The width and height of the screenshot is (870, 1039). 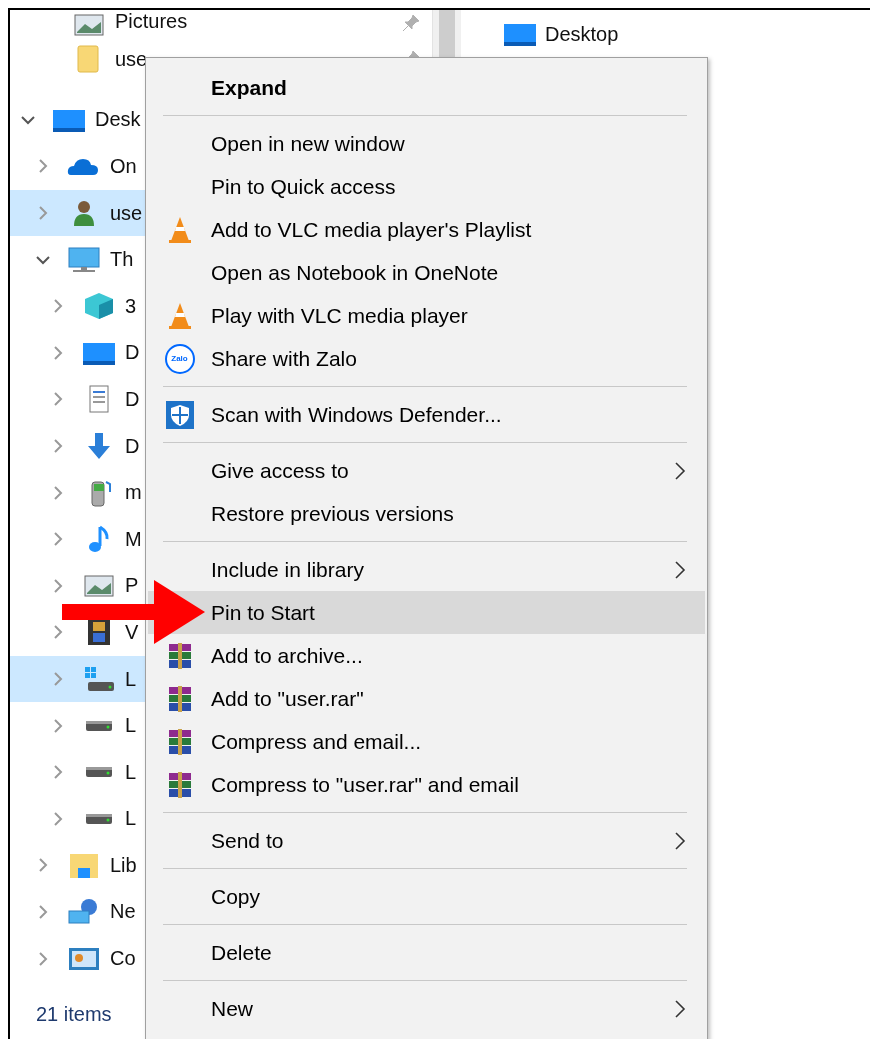 I want to click on menu-item-label: Restore previous versions, so click(x=332, y=513).